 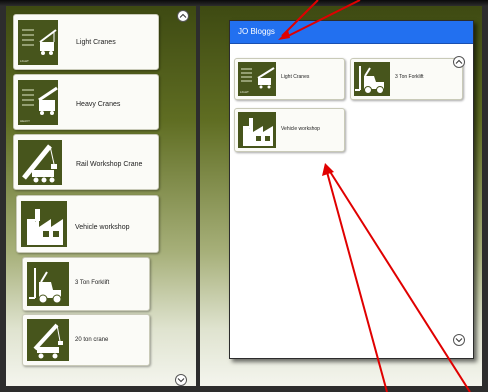 I want to click on left-scroll-up-button, so click(x=183, y=16).